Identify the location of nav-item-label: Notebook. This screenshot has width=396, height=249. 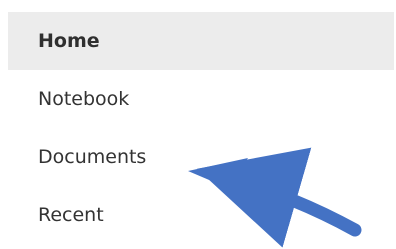
(84, 99).